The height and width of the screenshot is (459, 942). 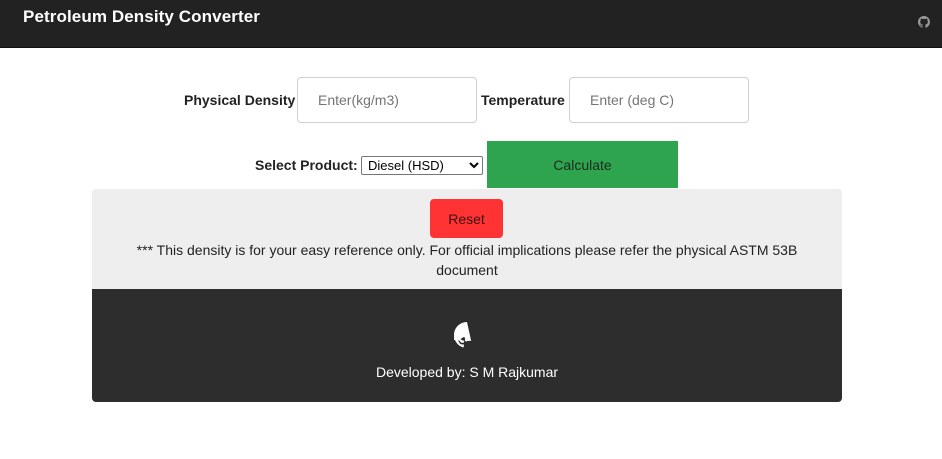 I want to click on physical-density-label: Physical Density, so click(x=240, y=100).